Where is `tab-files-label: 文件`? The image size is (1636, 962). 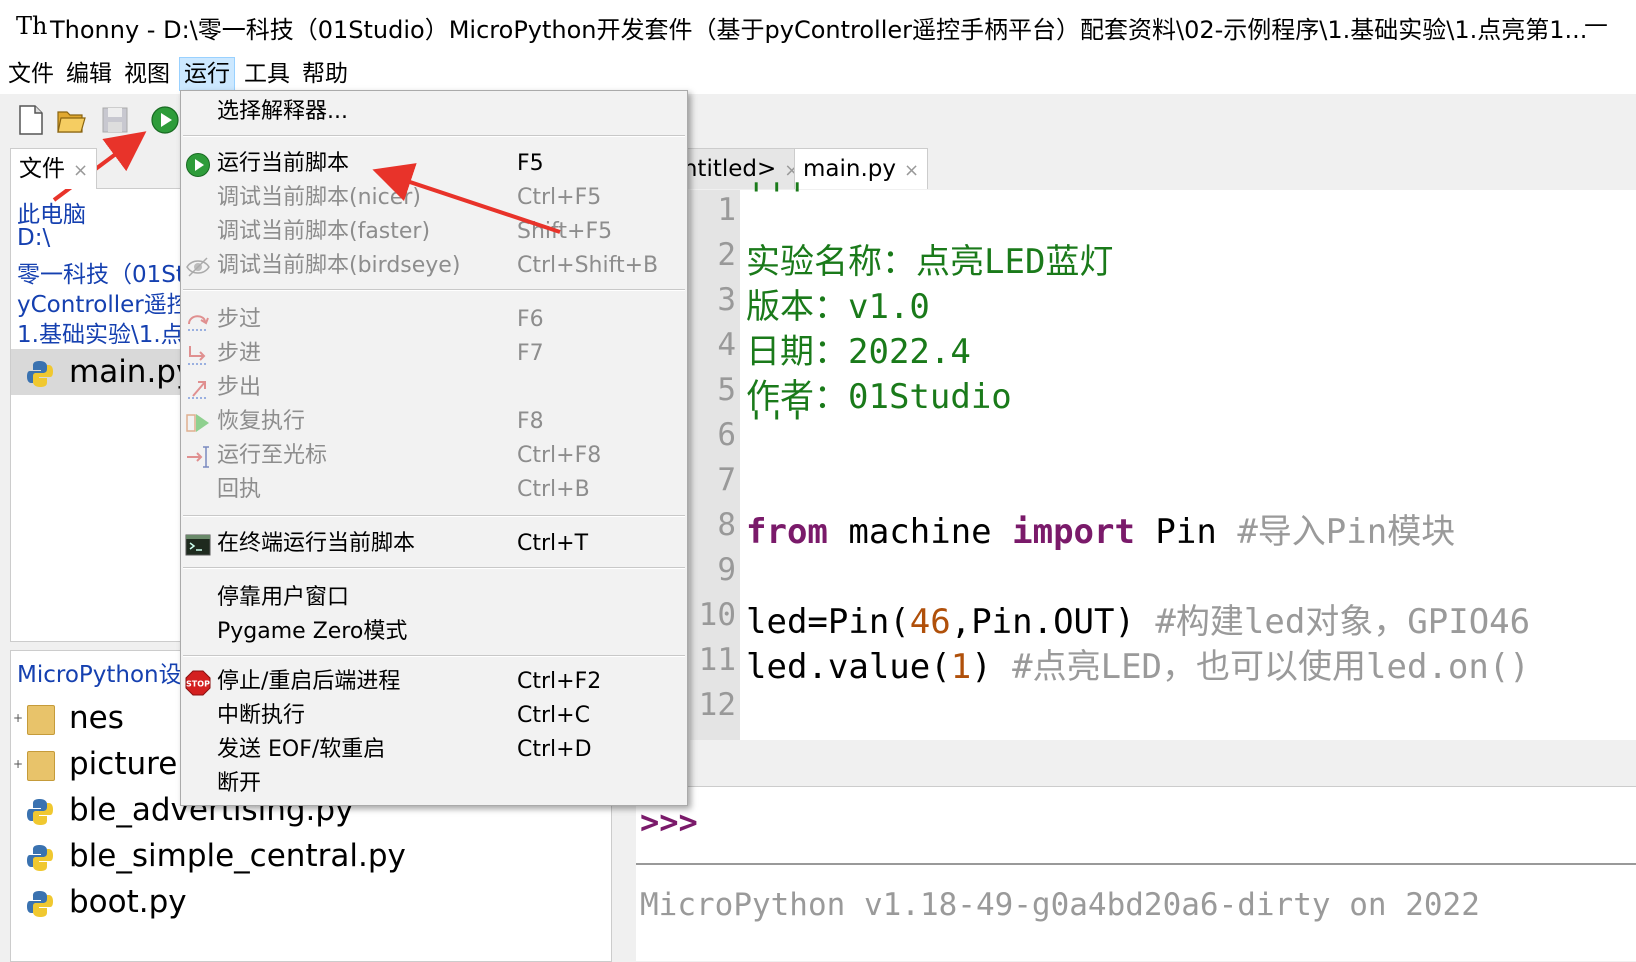
tab-files-label: 文件 is located at coordinates (42, 169).